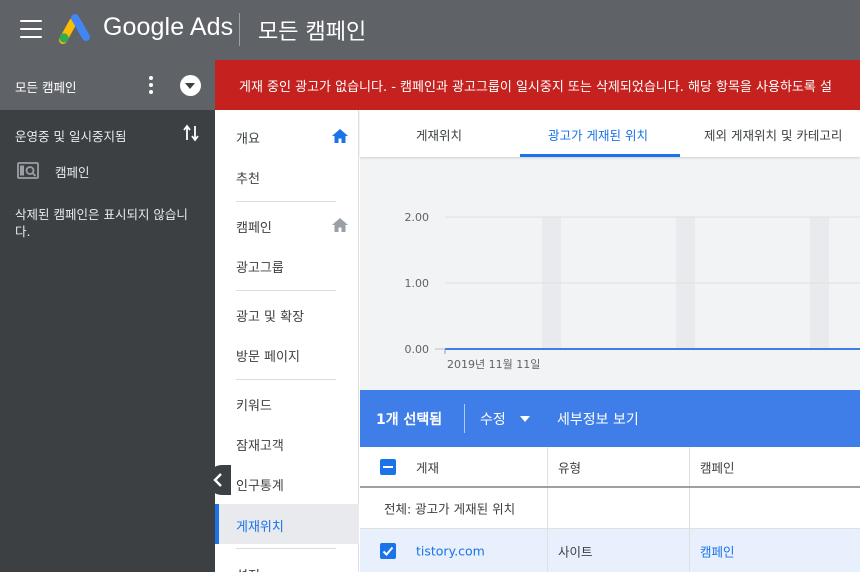 The width and height of the screenshot is (860, 572). Describe the element at coordinates (72, 172) in the screenshot. I see `campaign-tree-label: 캠페인` at that location.